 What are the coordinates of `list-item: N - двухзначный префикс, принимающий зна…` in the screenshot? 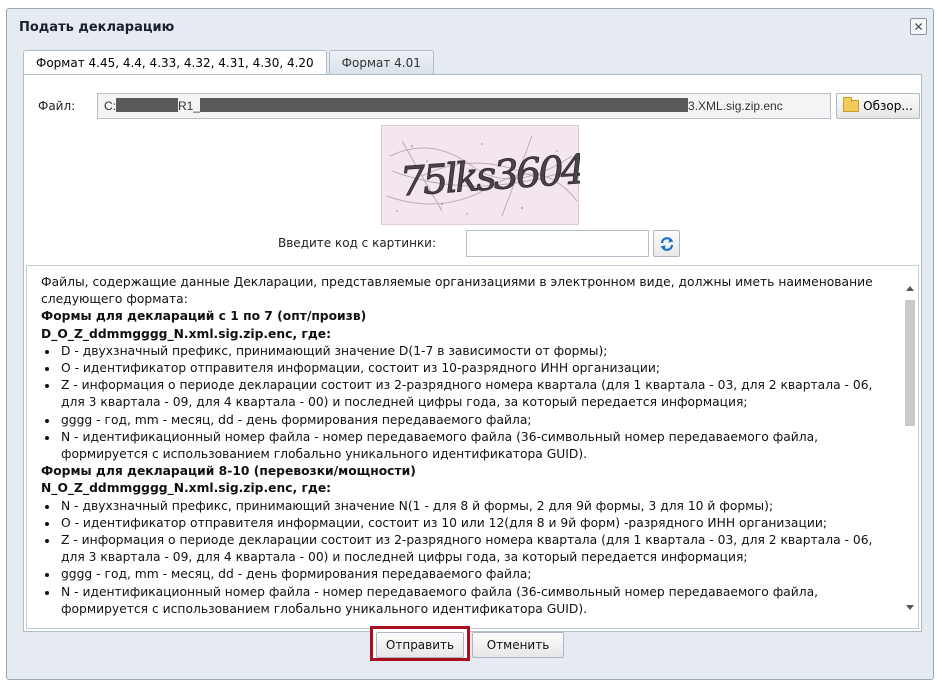 It's located at (476, 506).